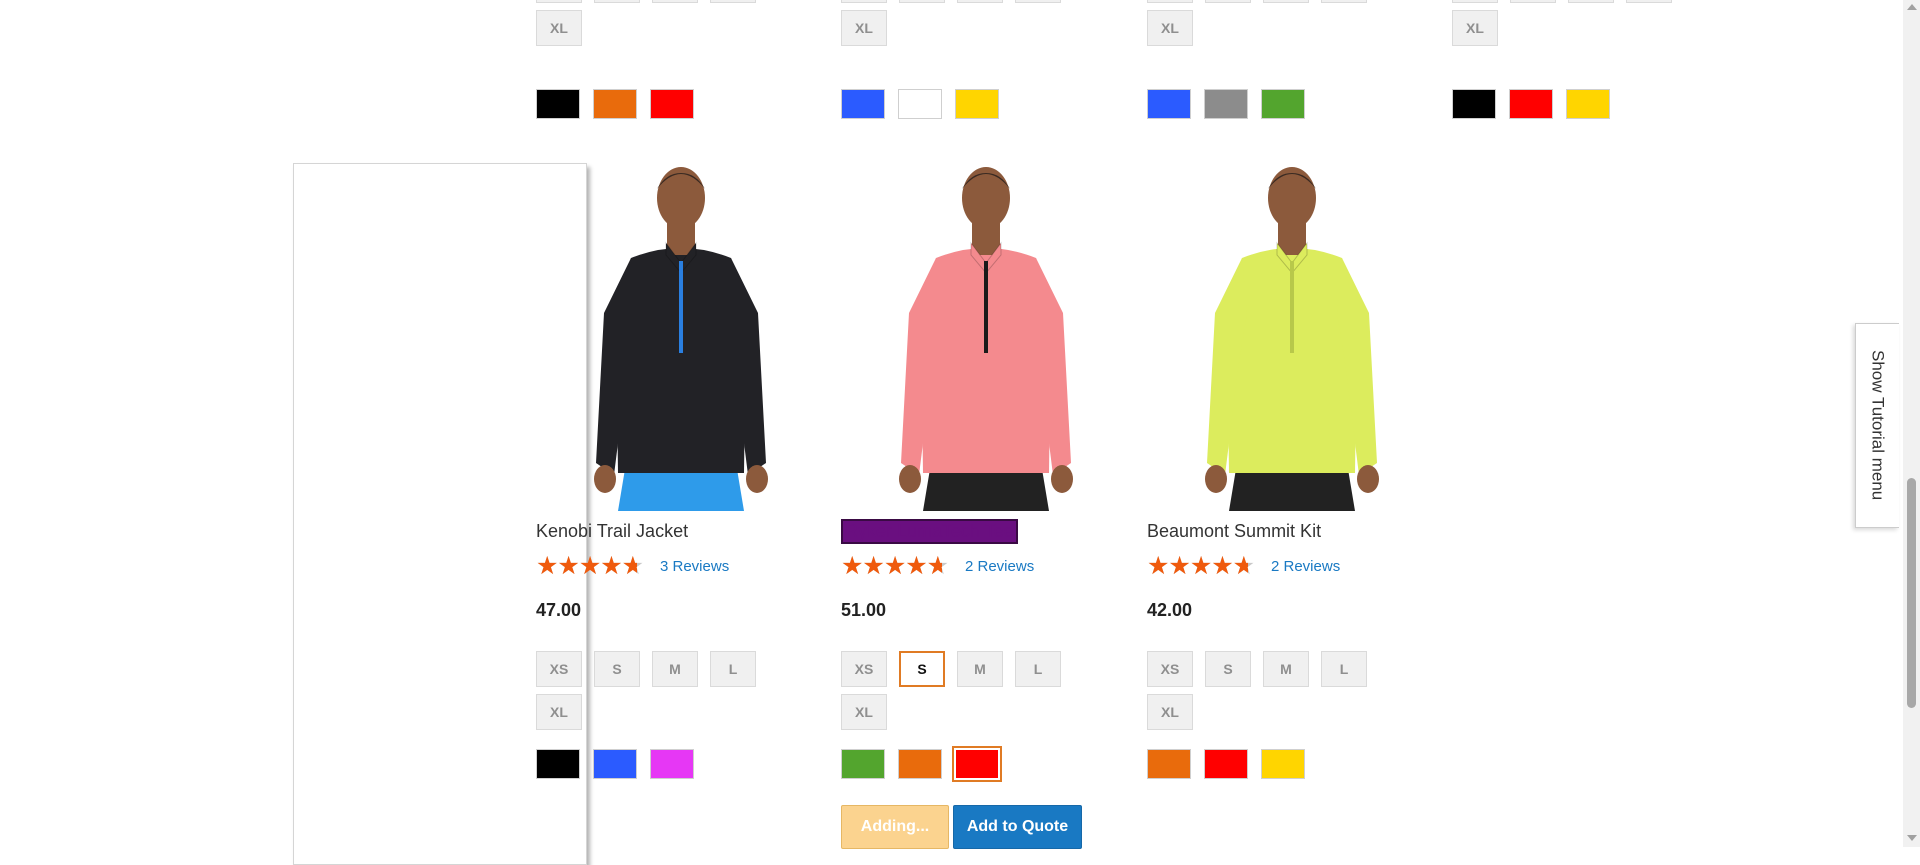 This screenshot has height=865, width=1920. What do you see at coordinates (1912, 838) in the screenshot?
I see `scroll-down-arrow-icon` at bounding box center [1912, 838].